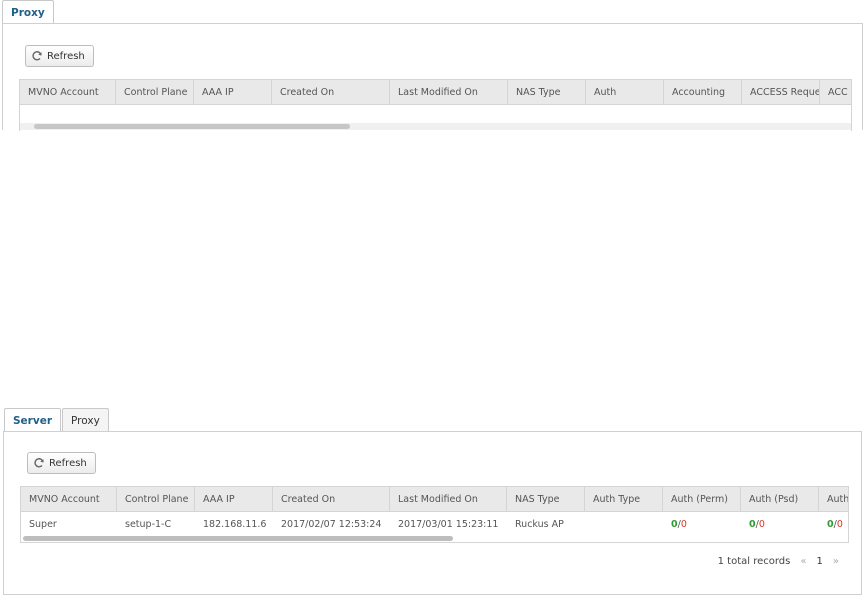 The height and width of the screenshot is (599, 865). What do you see at coordinates (674, 524) in the screenshot?
I see `auth-perm-success-count: 0` at bounding box center [674, 524].